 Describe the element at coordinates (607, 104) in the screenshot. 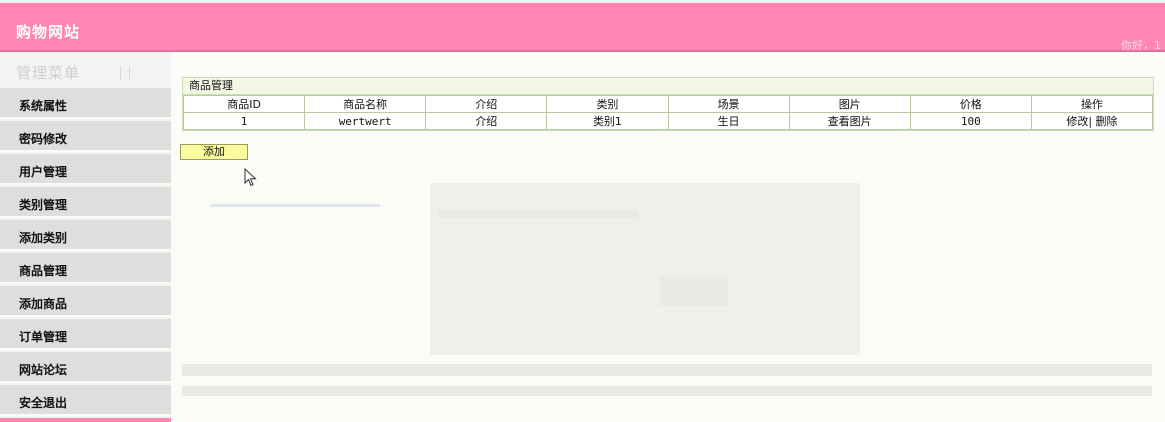

I see `column-header-category: 类别` at that location.